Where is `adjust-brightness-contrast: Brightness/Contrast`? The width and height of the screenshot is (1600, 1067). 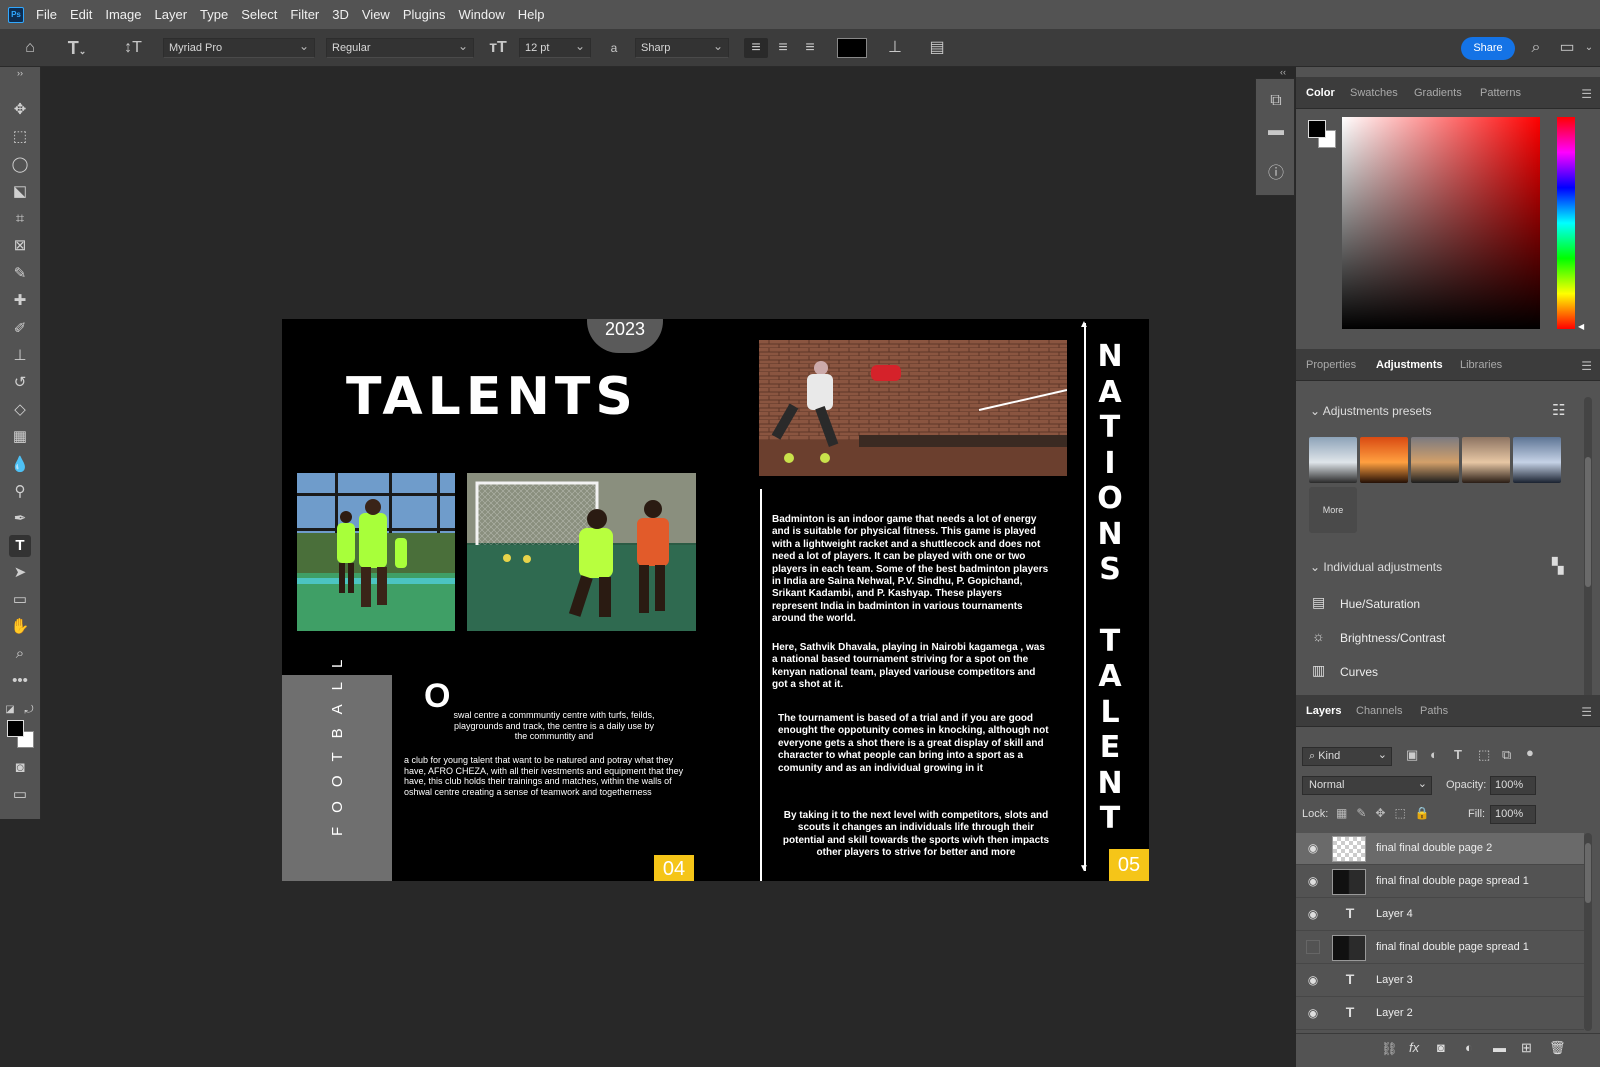 adjust-brightness-contrast: Brightness/Contrast is located at coordinates (1392, 638).